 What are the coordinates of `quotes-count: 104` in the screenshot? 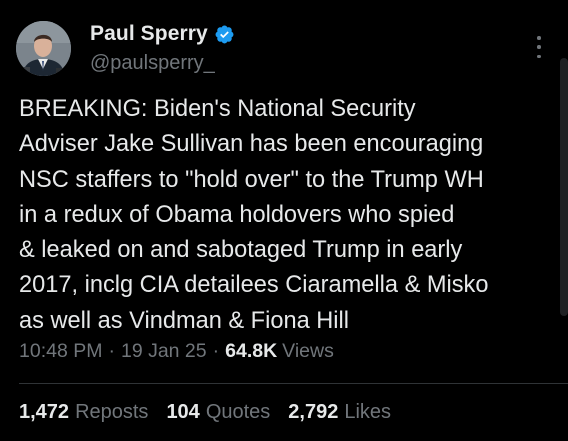 It's located at (183, 412).